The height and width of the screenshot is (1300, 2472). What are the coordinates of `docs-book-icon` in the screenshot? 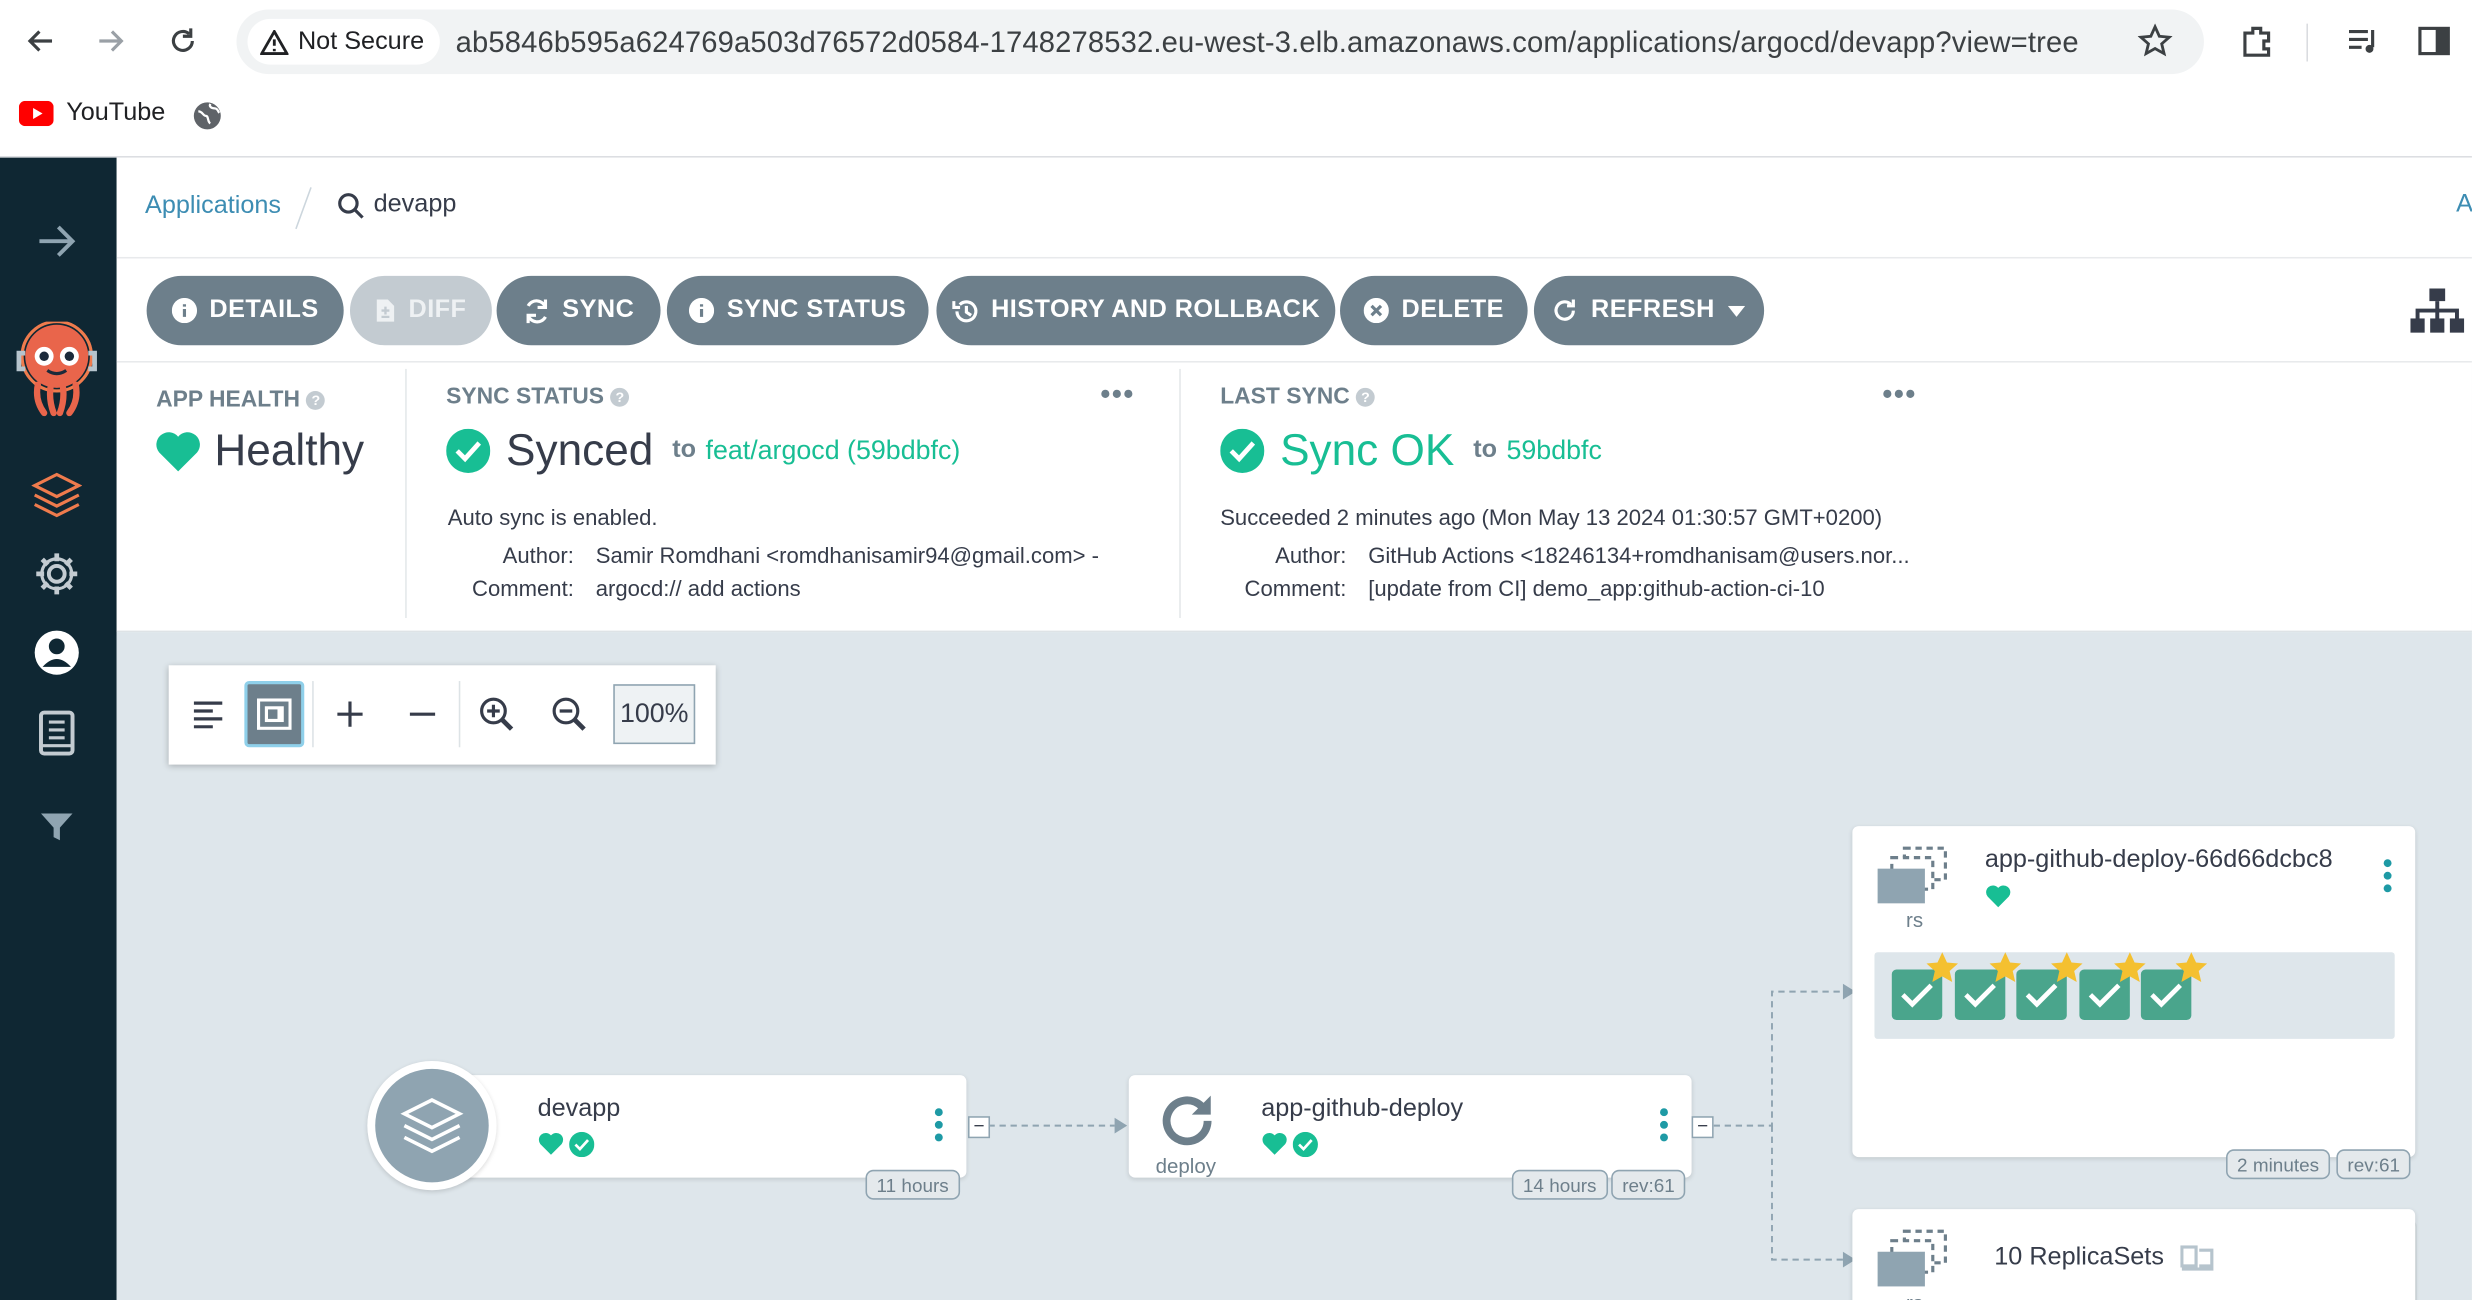 It's located at (56, 733).